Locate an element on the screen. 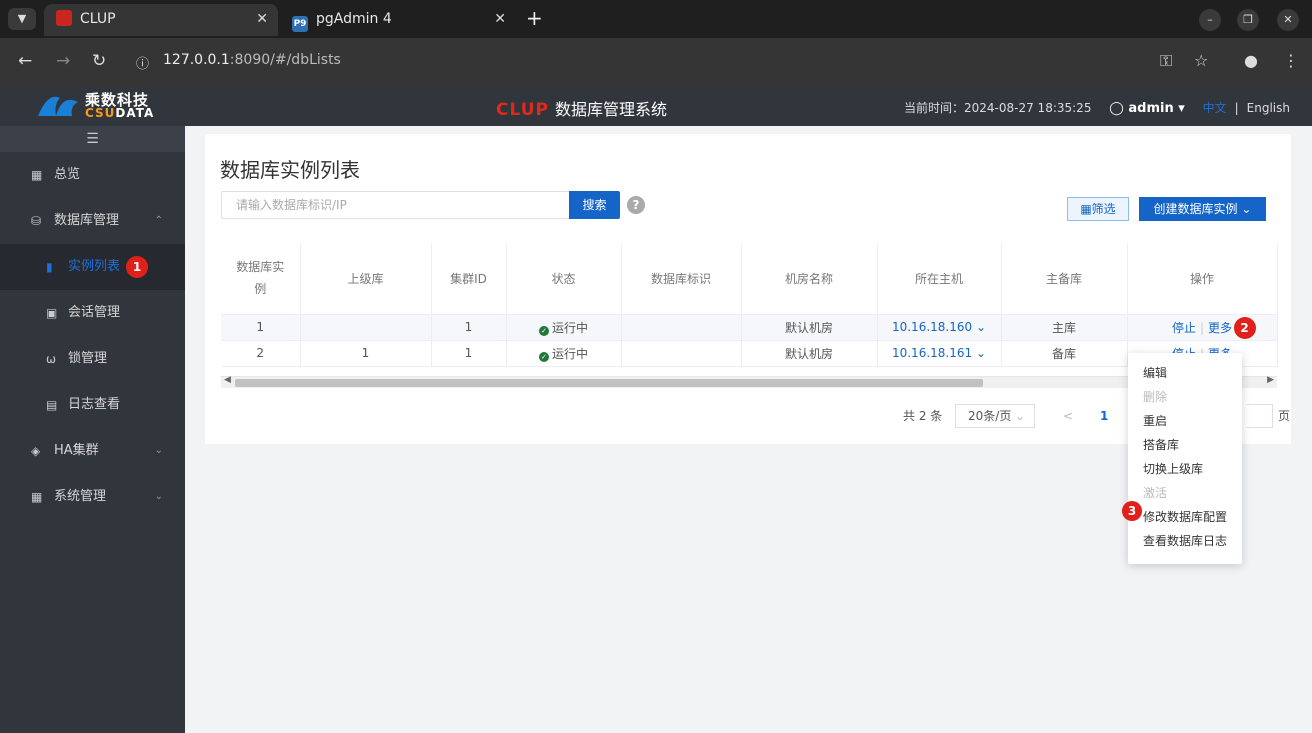 This screenshot has height=733, width=1312. menu-item-delete: 删除 is located at coordinates (1185, 397).